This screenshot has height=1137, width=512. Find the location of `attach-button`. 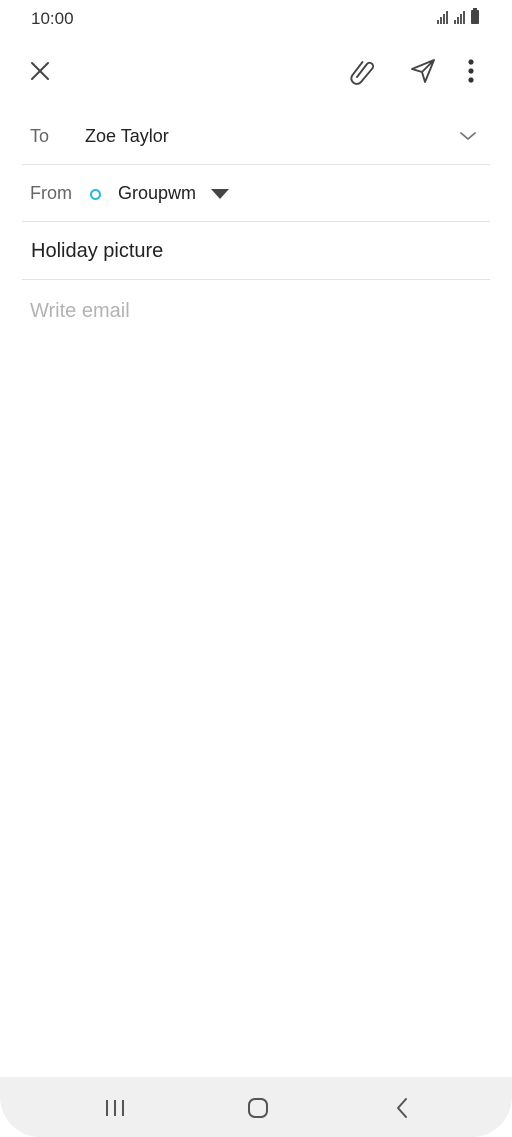

attach-button is located at coordinates (363, 71).